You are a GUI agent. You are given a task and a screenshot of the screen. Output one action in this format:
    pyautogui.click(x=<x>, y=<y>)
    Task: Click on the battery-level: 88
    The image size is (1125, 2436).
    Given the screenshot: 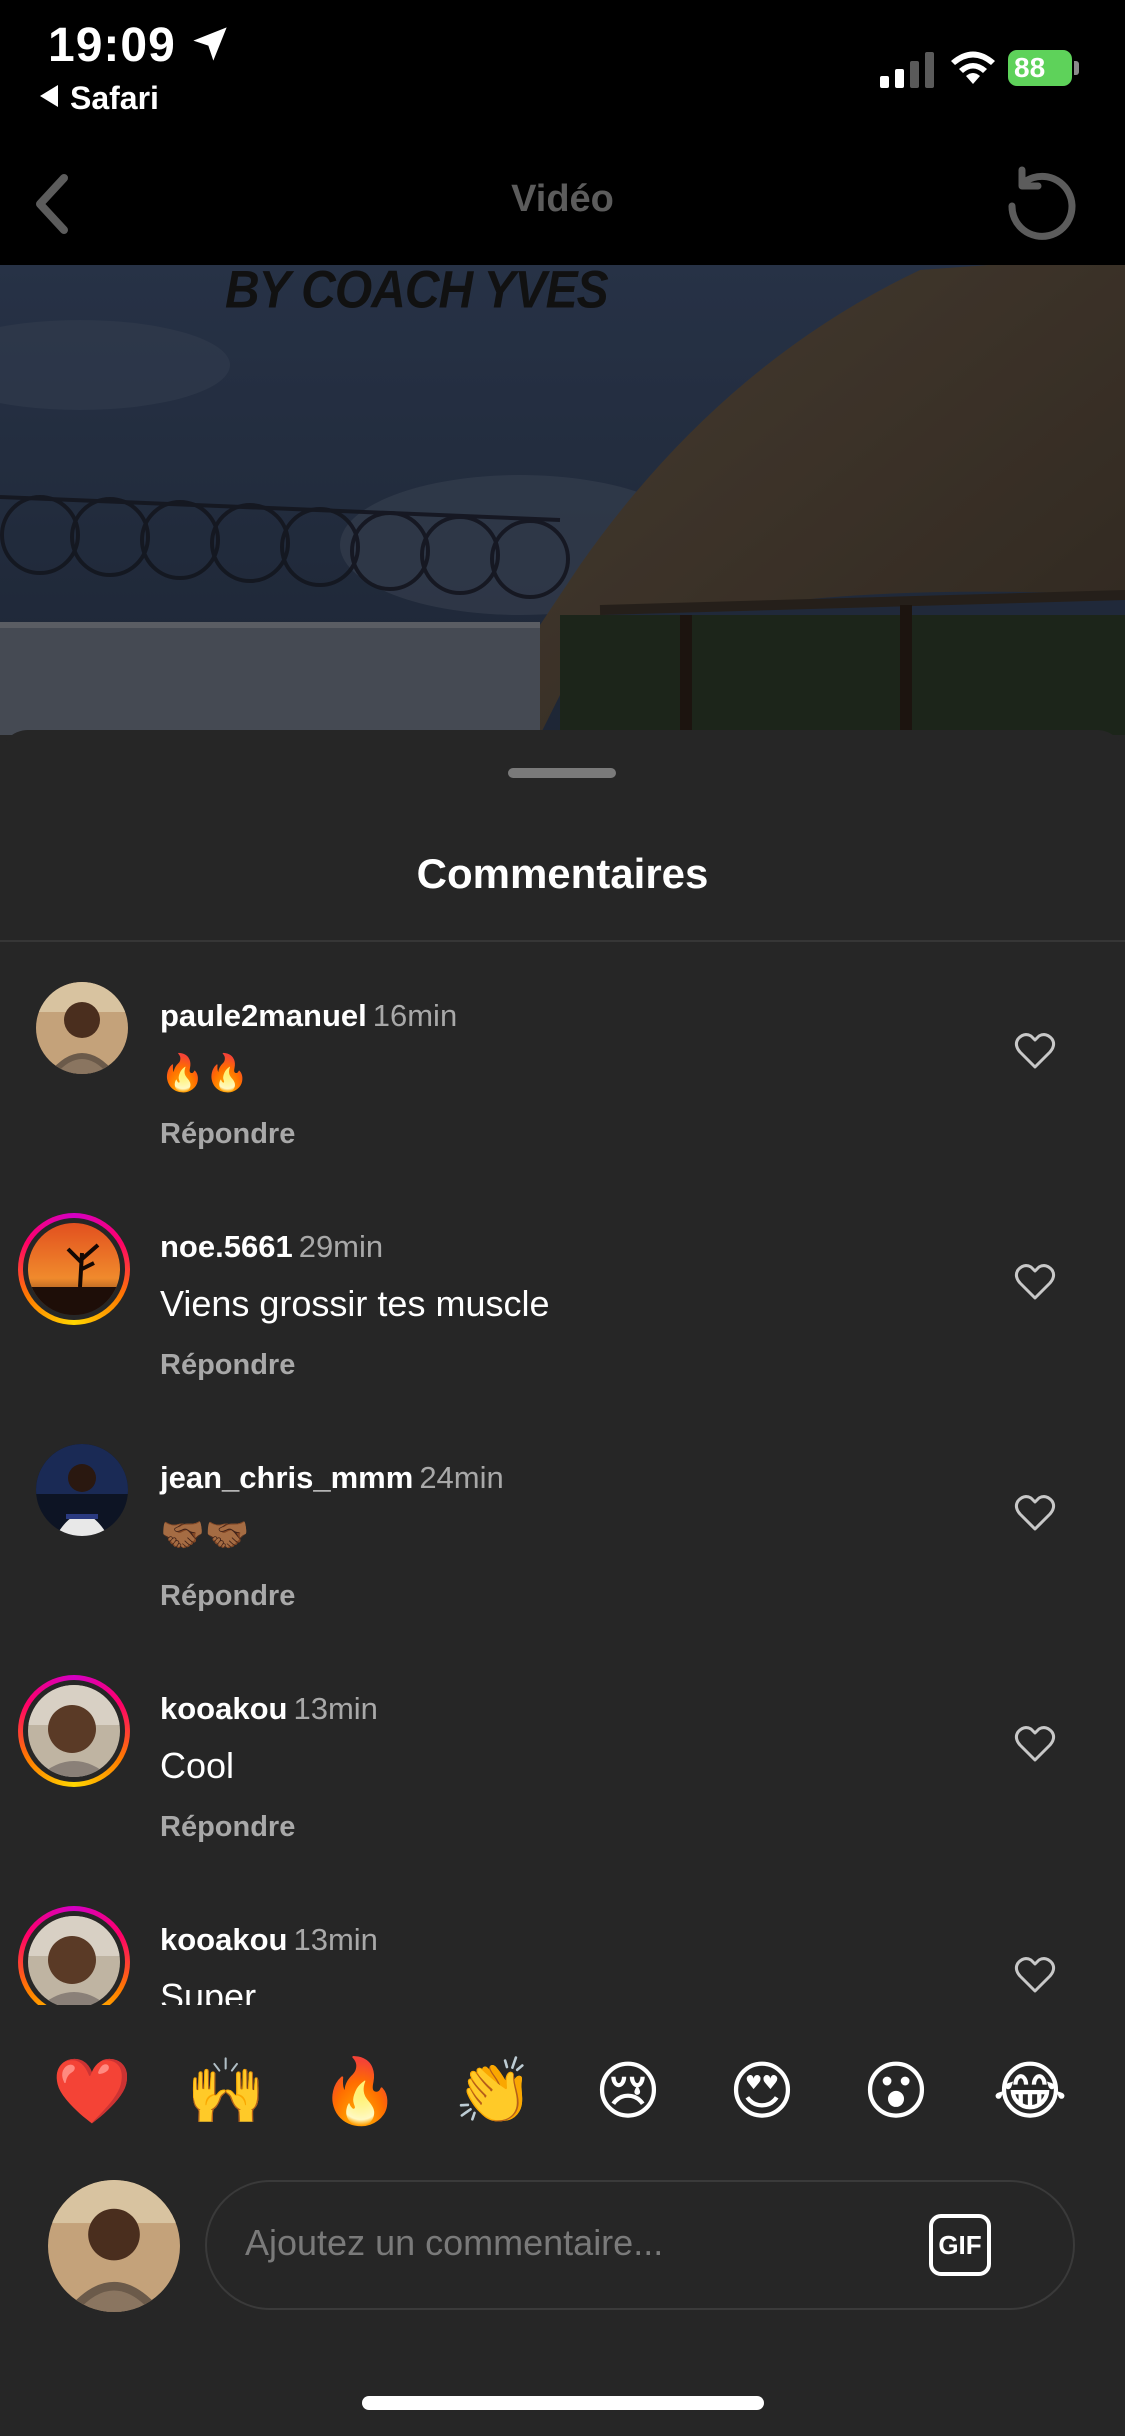 What is the action you would take?
    pyautogui.click(x=1040, y=68)
    